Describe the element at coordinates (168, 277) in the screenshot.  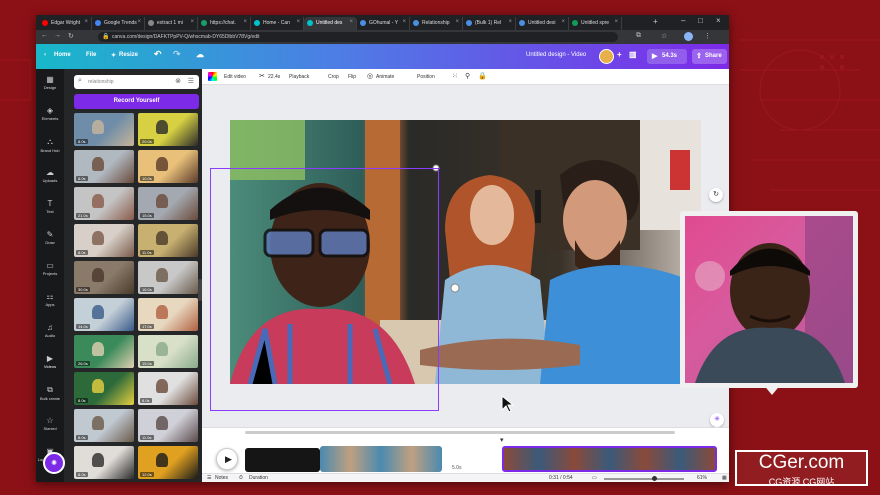
I see `video-thumbnail: 16.0s` at that location.